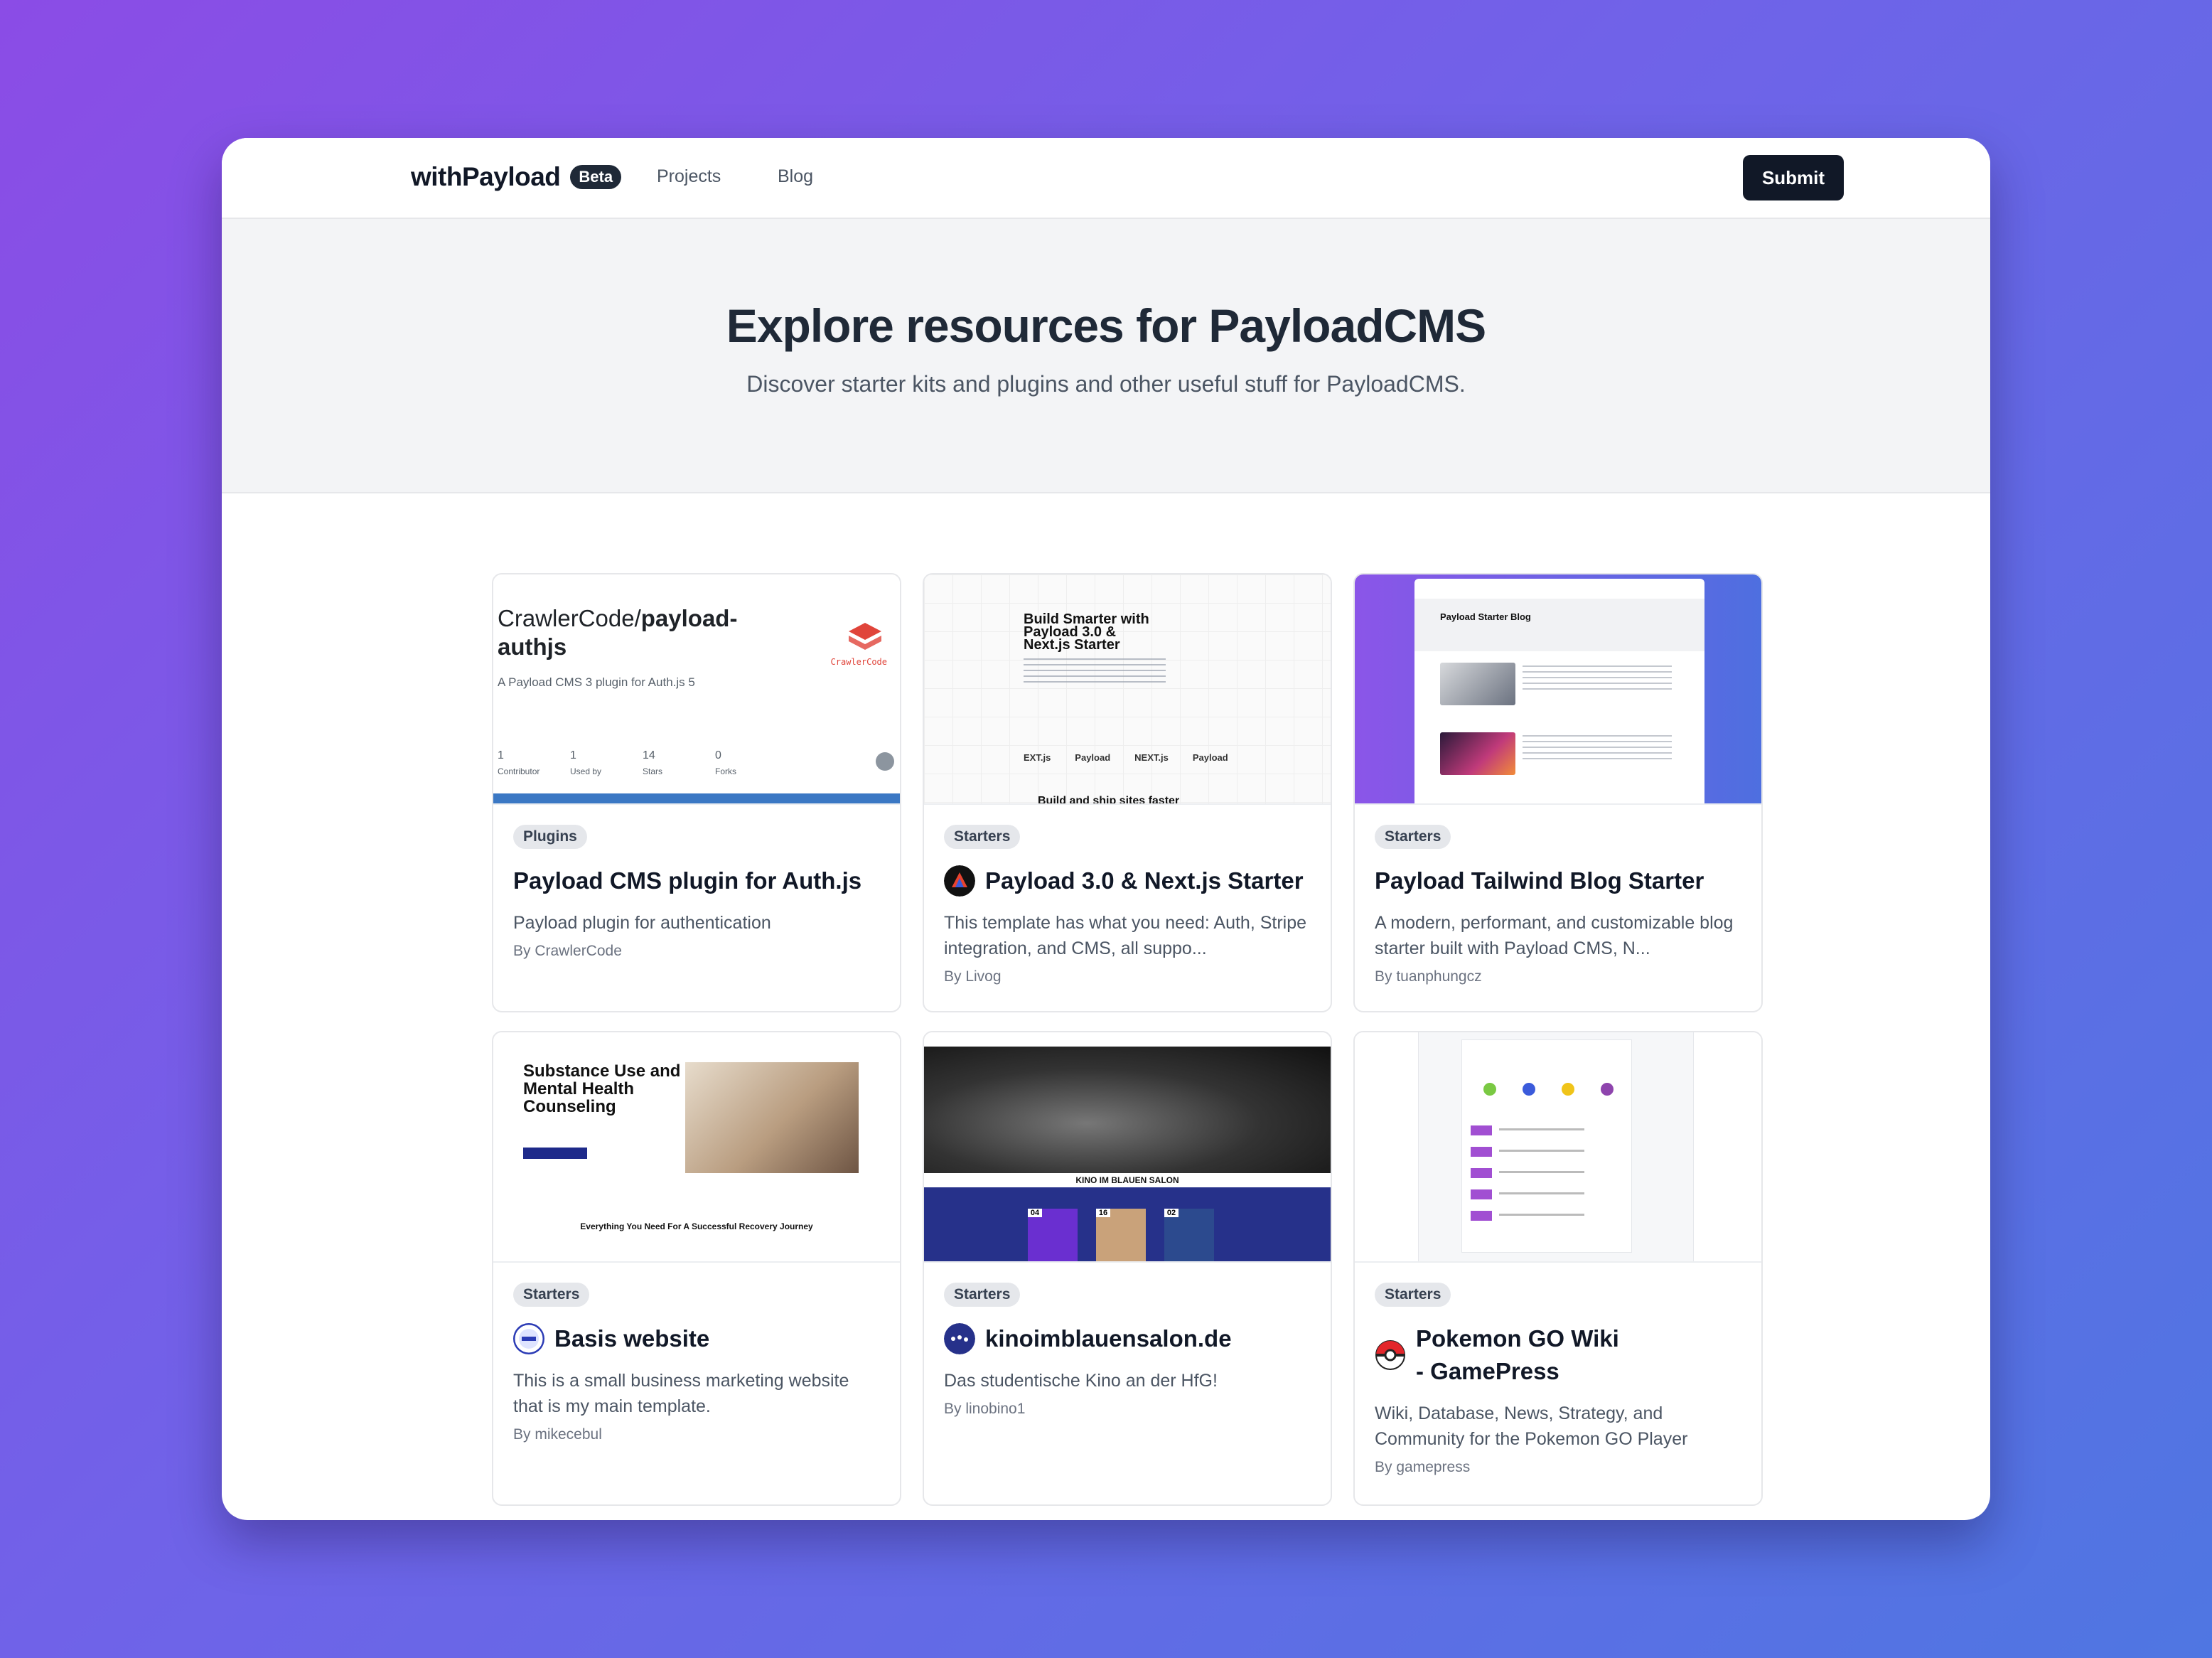 The height and width of the screenshot is (1658, 2212). Describe the element at coordinates (751, 762) in the screenshot. I see `stat-forks: 0 Forks` at that location.